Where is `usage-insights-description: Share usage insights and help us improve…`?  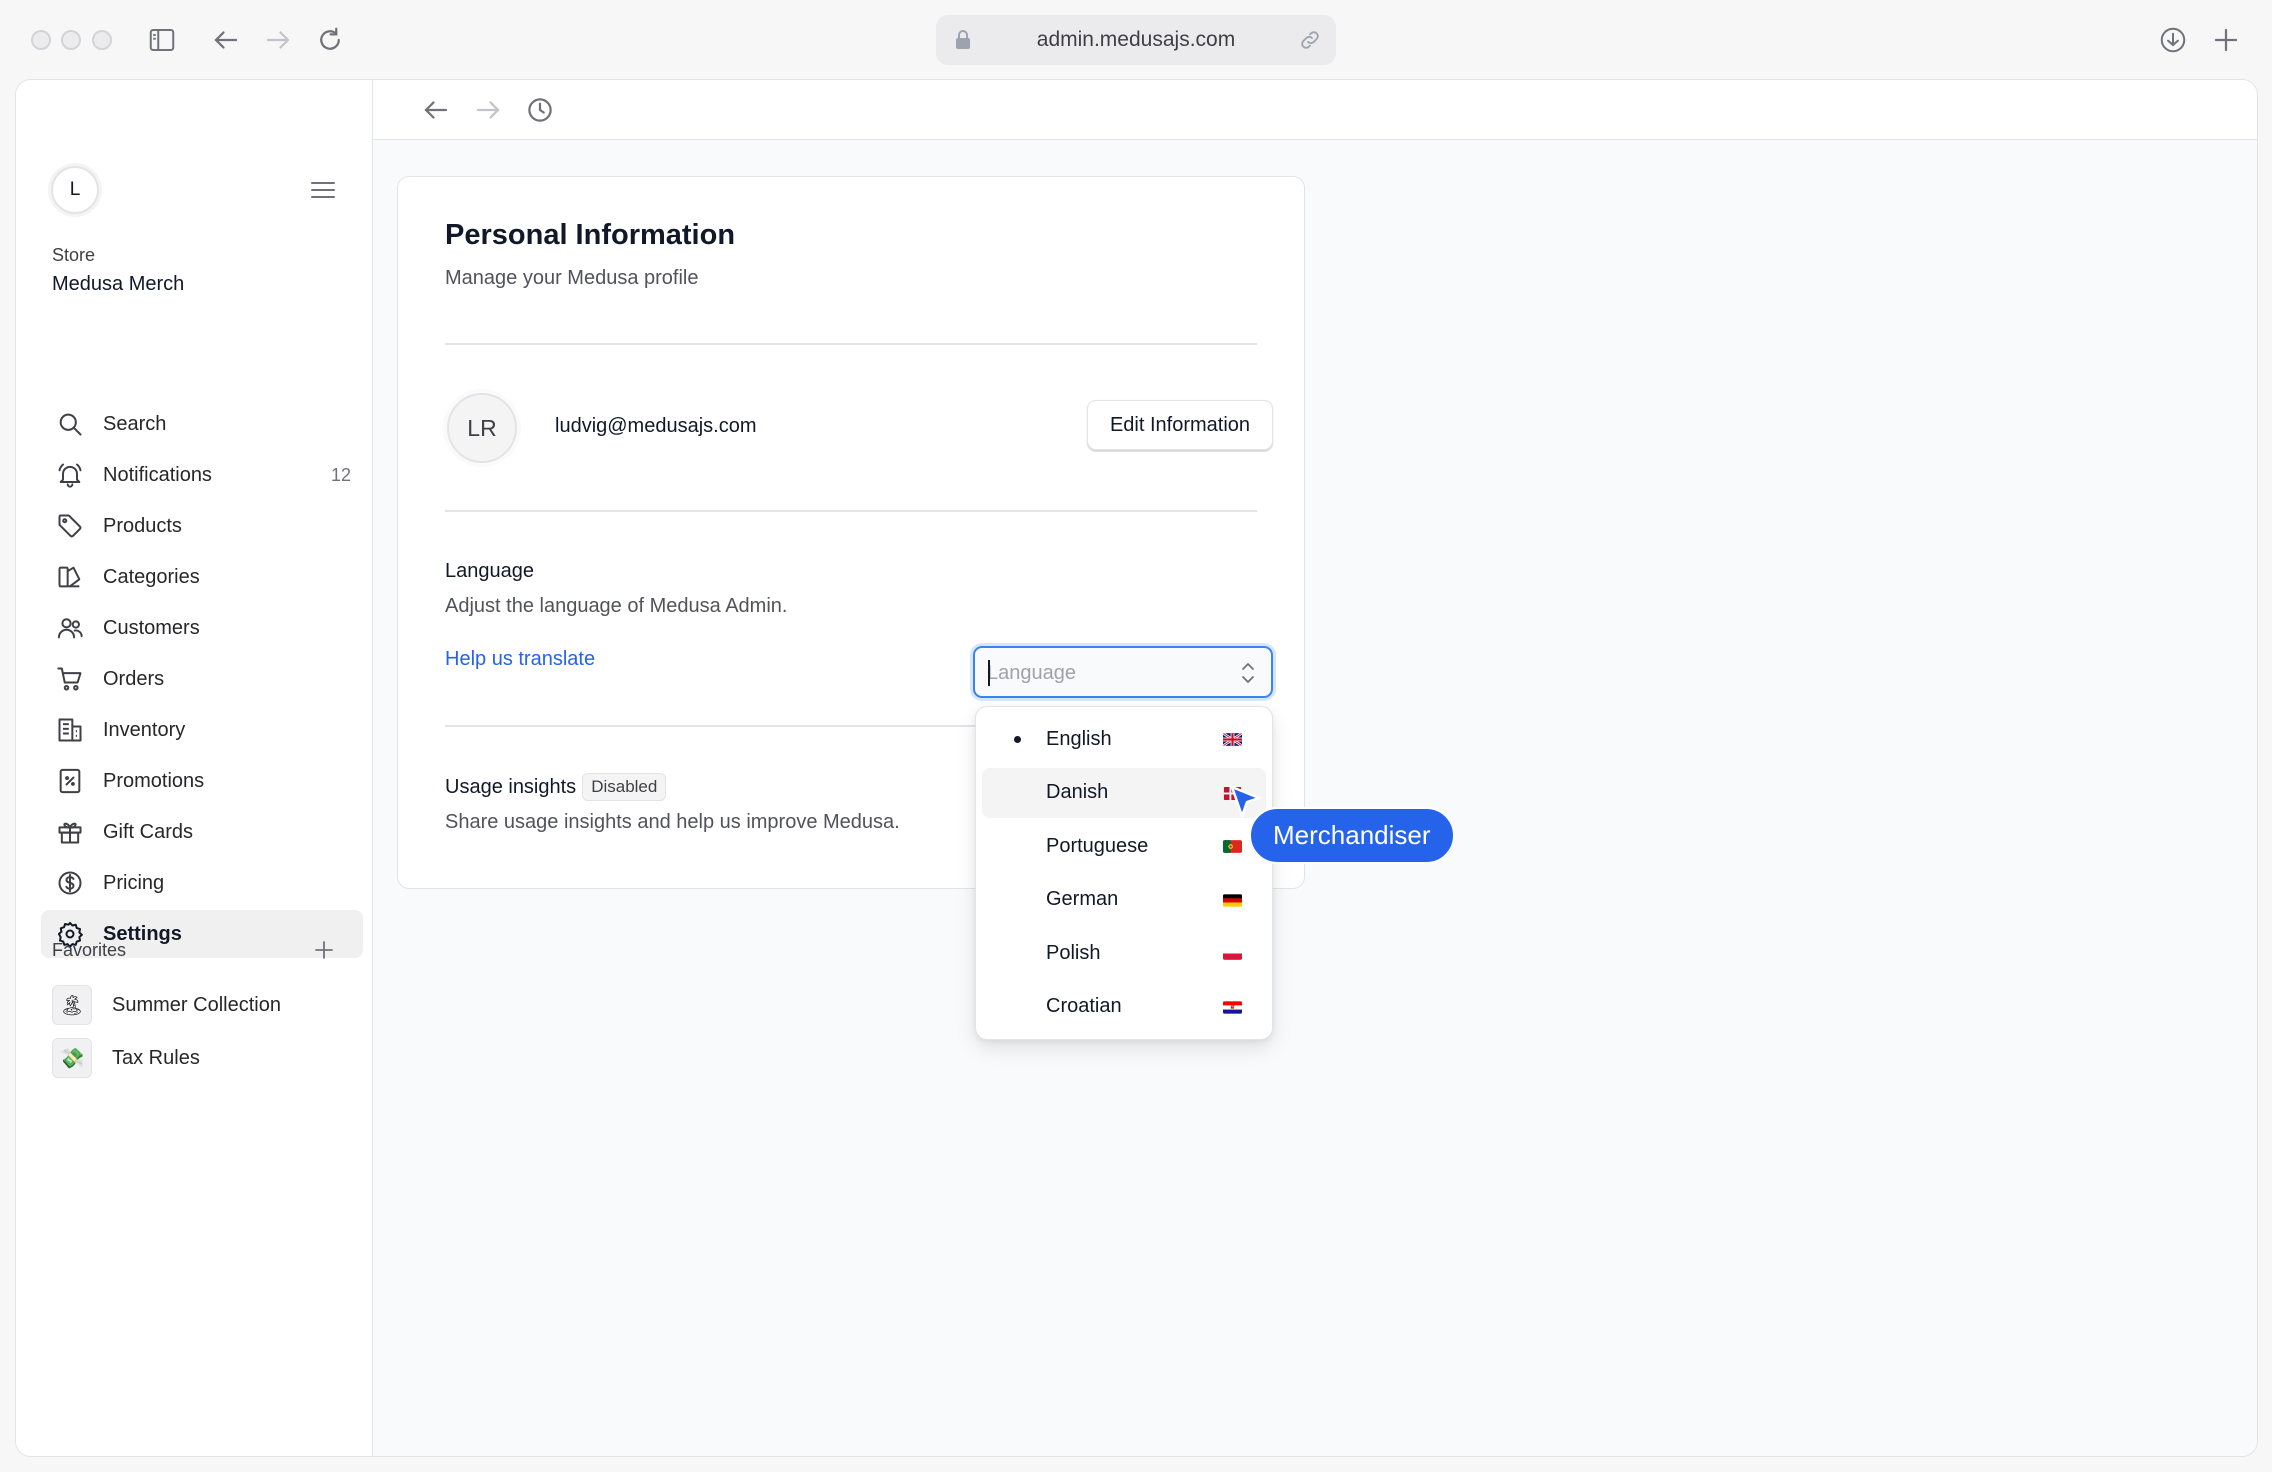
usage-insights-description: Share usage insights and help us improve… is located at coordinates (672, 822).